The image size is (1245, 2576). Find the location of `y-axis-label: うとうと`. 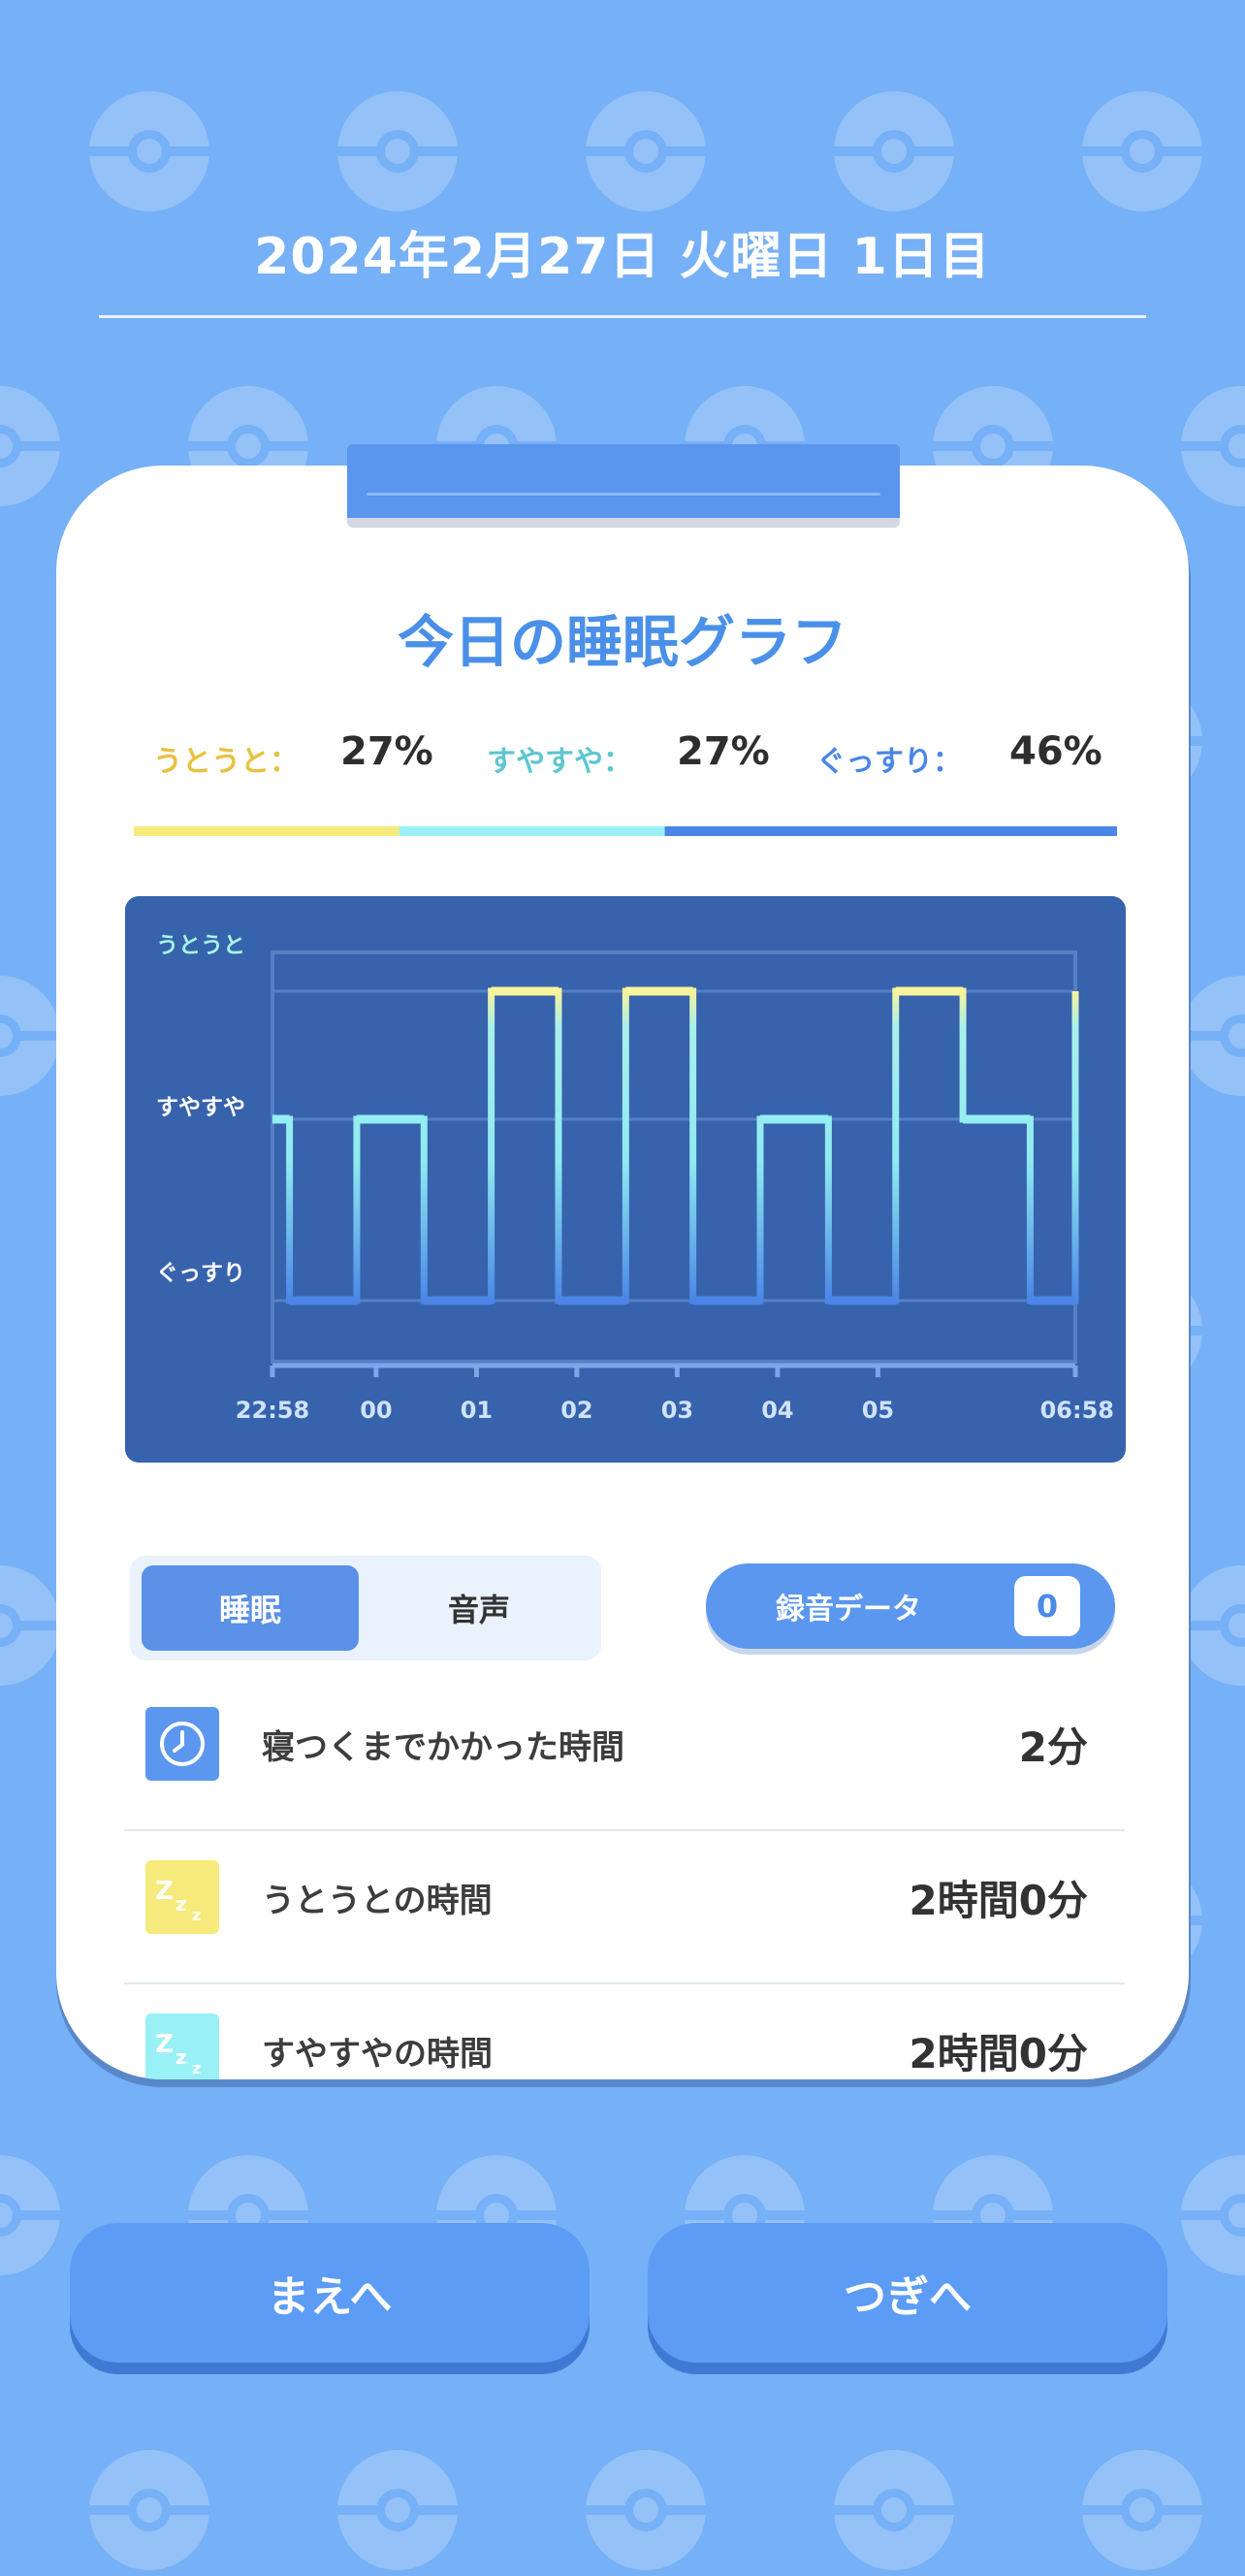

y-axis-label: うとうと is located at coordinates (200, 945).